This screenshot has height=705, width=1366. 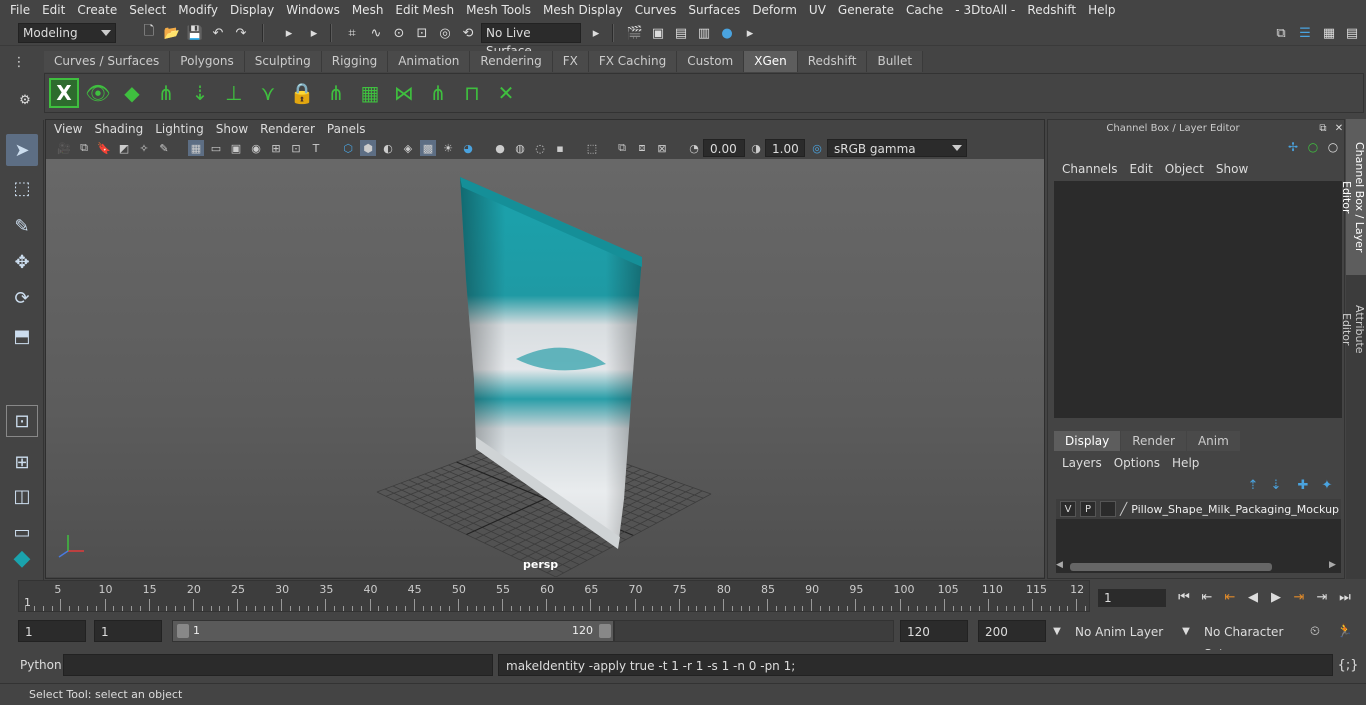 What do you see at coordinates (1012, 631) in the screenshot?
I see `end-time-field: 200` at bounding box center [1012, 631].